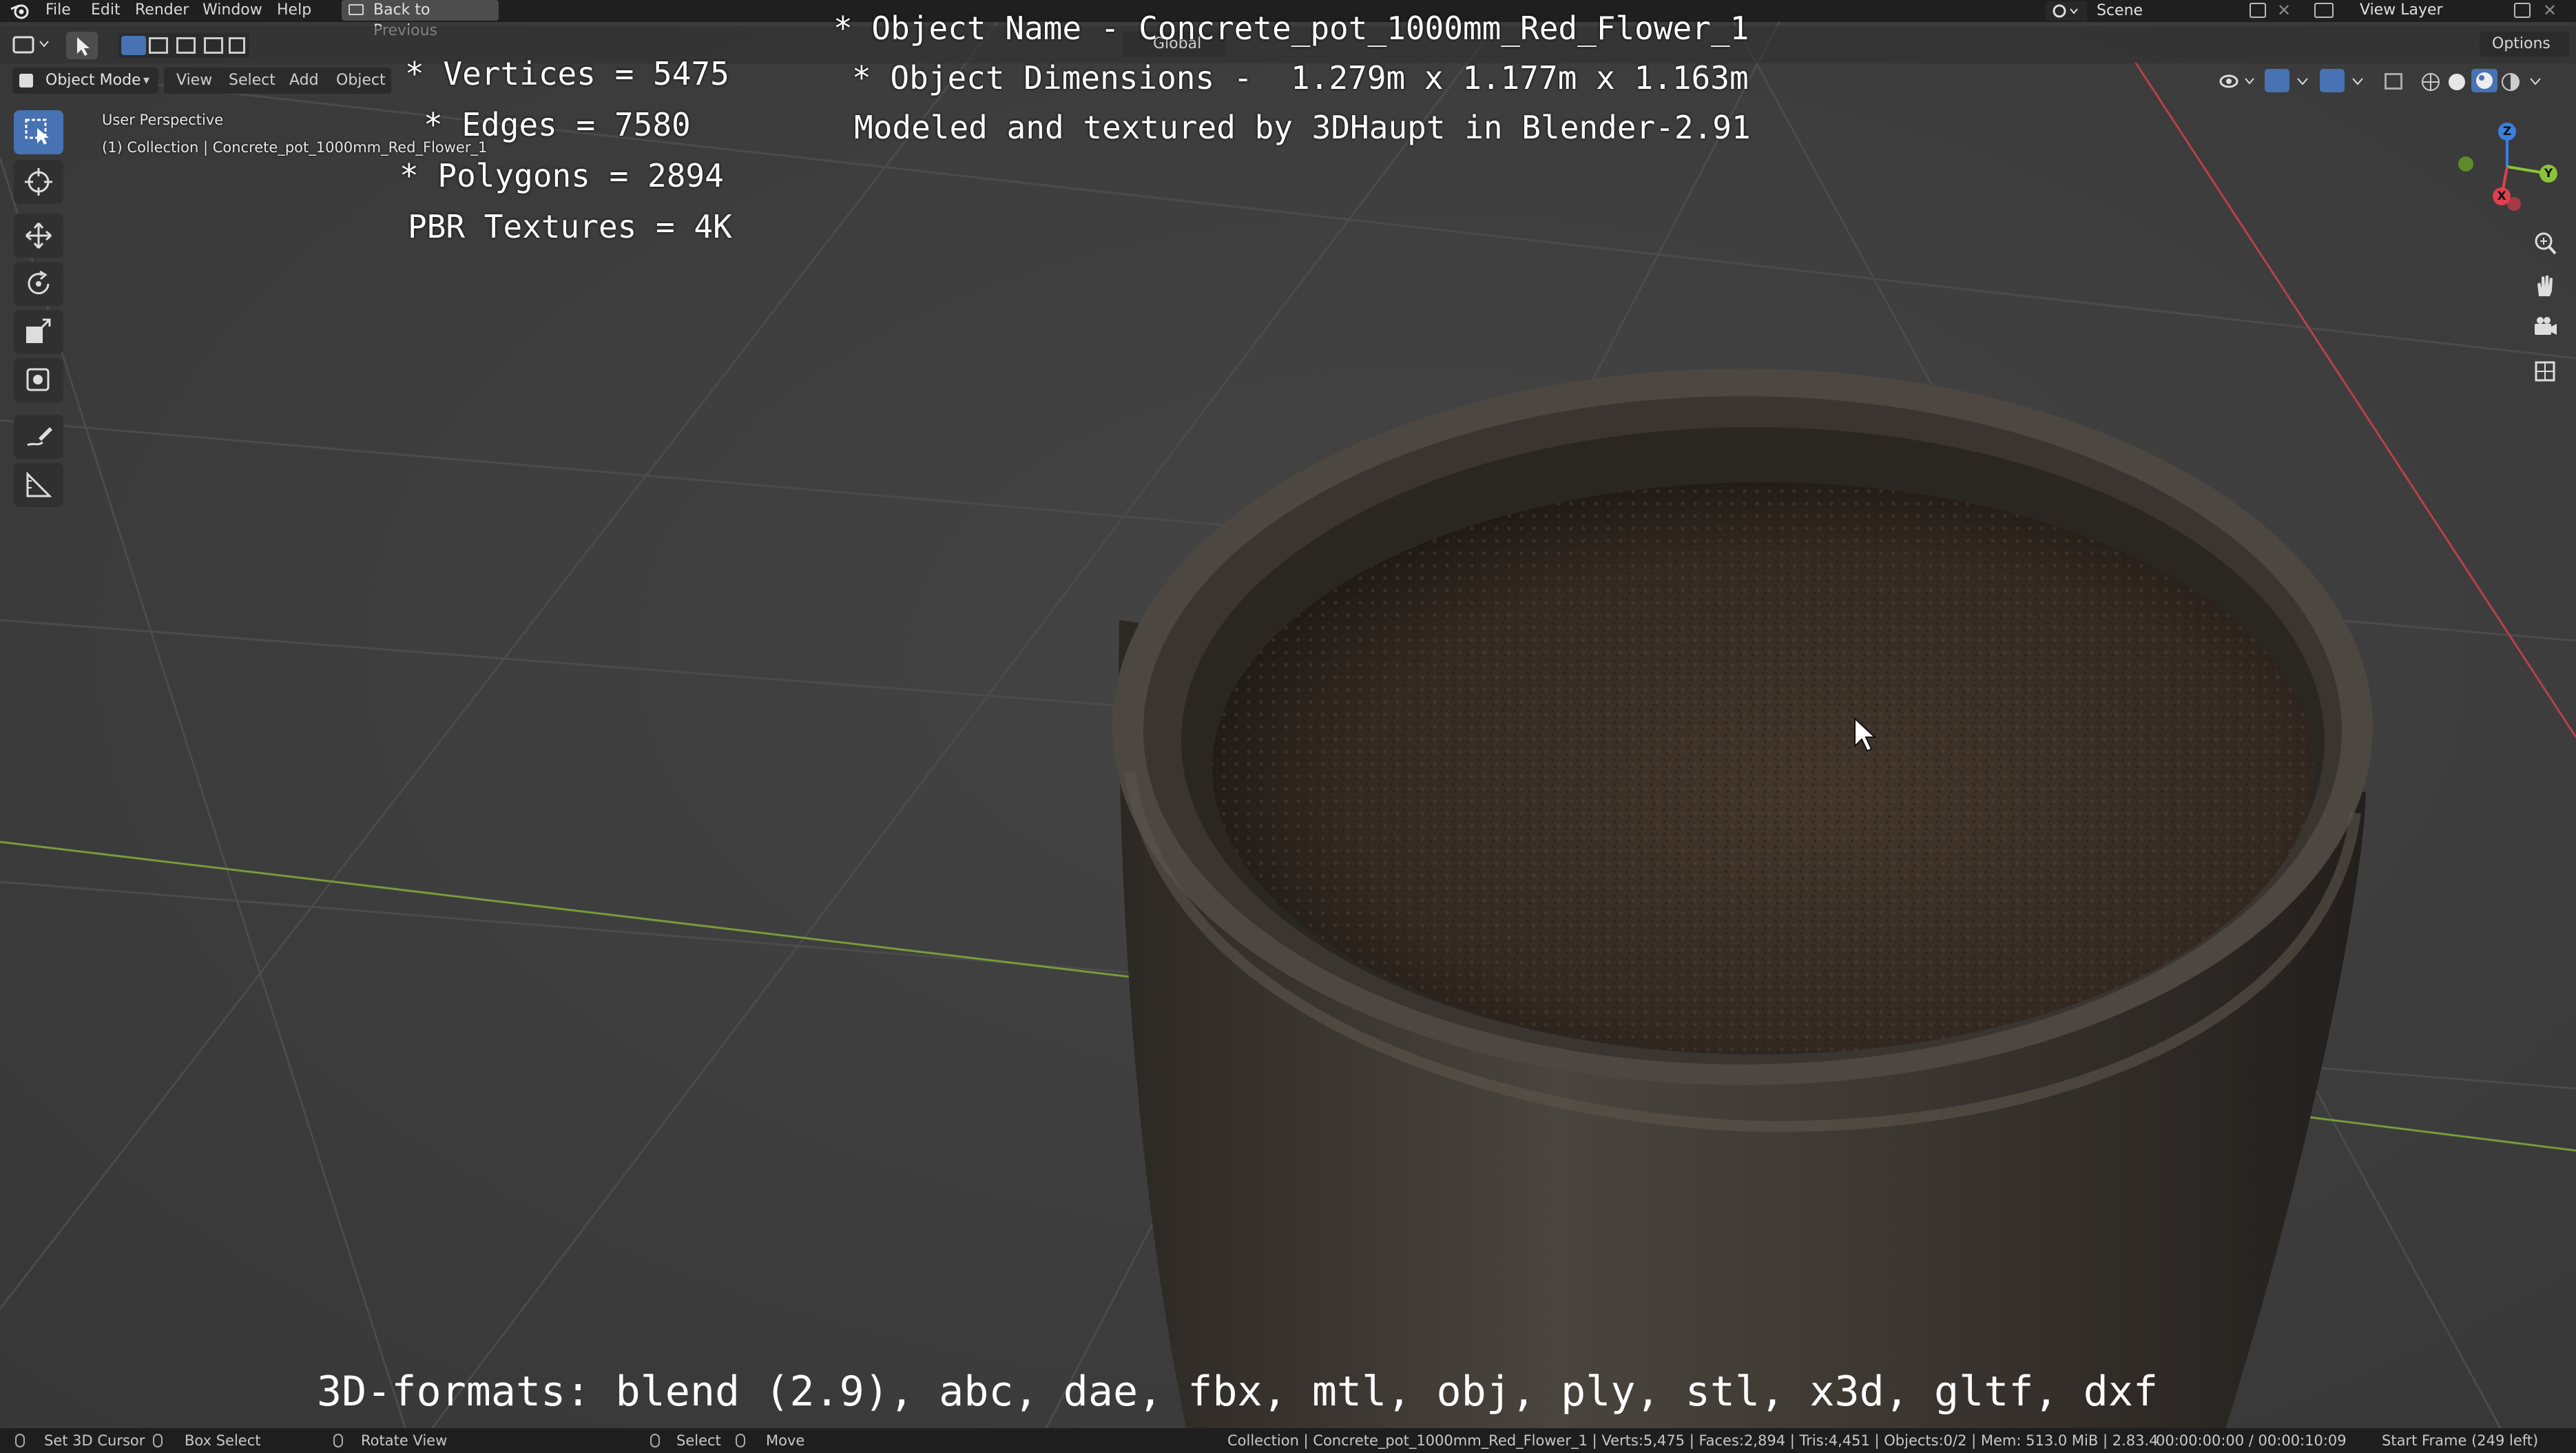  Describe the element at coordinates (2546, 326) in the screenshot. I see `camera-icon` at that location.